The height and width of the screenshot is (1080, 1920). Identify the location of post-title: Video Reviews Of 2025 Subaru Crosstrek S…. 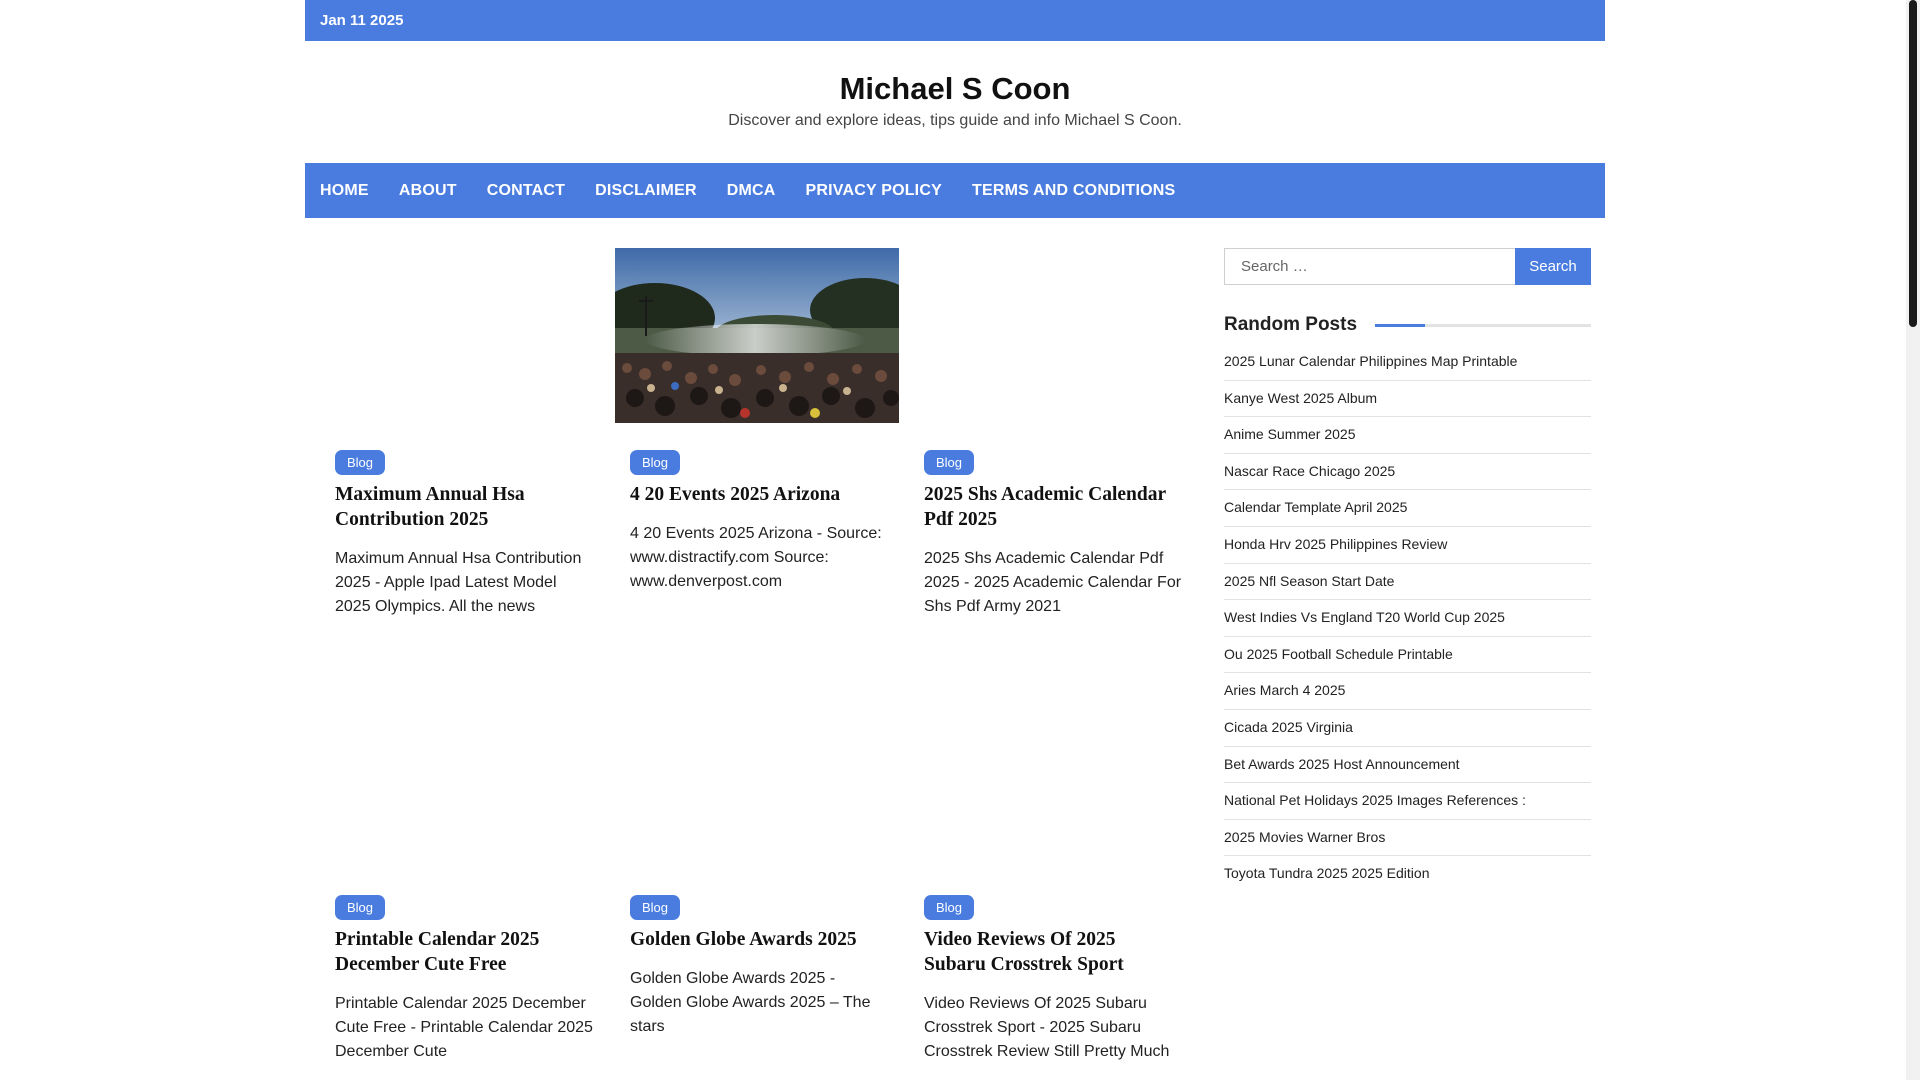
(1051, 952).